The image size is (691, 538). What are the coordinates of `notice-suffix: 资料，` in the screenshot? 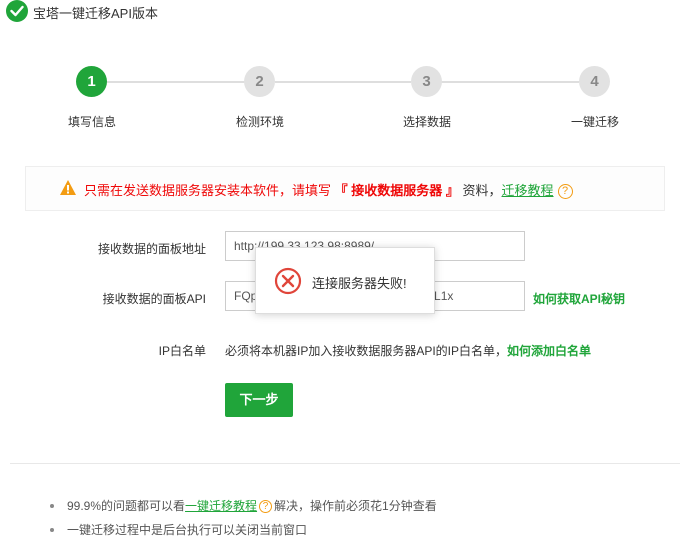 It's located at (482, 190).